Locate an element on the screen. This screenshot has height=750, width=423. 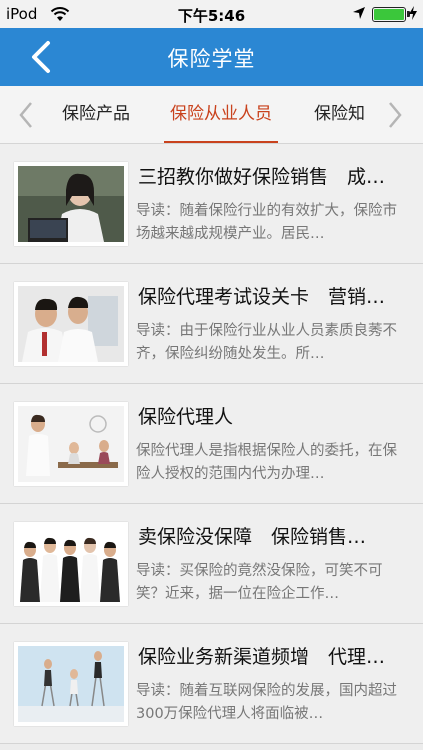
page-title: 保险学堂 is located at coordinates (211, 59).